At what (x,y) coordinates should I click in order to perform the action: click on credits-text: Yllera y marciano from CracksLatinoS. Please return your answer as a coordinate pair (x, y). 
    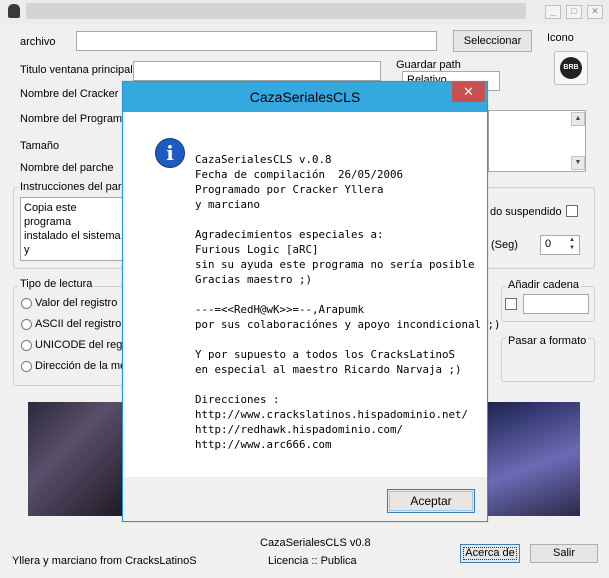
    Looking at the image, I should click on (104, 561).